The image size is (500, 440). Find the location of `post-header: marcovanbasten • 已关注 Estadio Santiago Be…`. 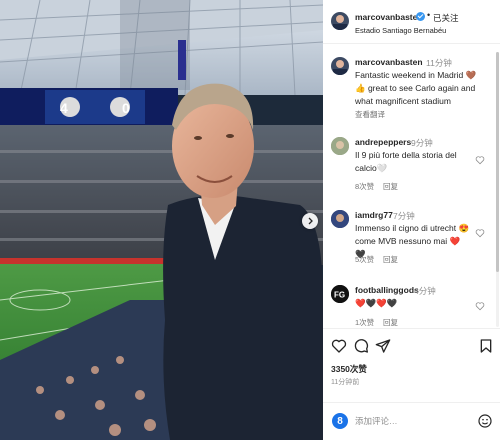

post-header: marcovanbasten • 已关注 Estadio Santiago Be… is located at coordinates (411, 22).